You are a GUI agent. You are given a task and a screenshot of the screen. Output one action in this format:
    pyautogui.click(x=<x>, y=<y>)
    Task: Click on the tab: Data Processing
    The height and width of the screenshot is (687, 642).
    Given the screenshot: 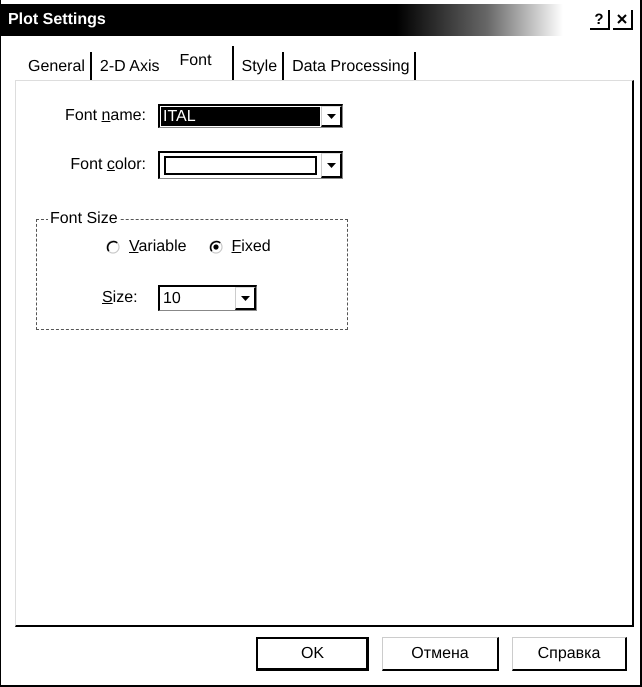 What is the action you would take?
    pyautogui.click(x=350, y=66)
    